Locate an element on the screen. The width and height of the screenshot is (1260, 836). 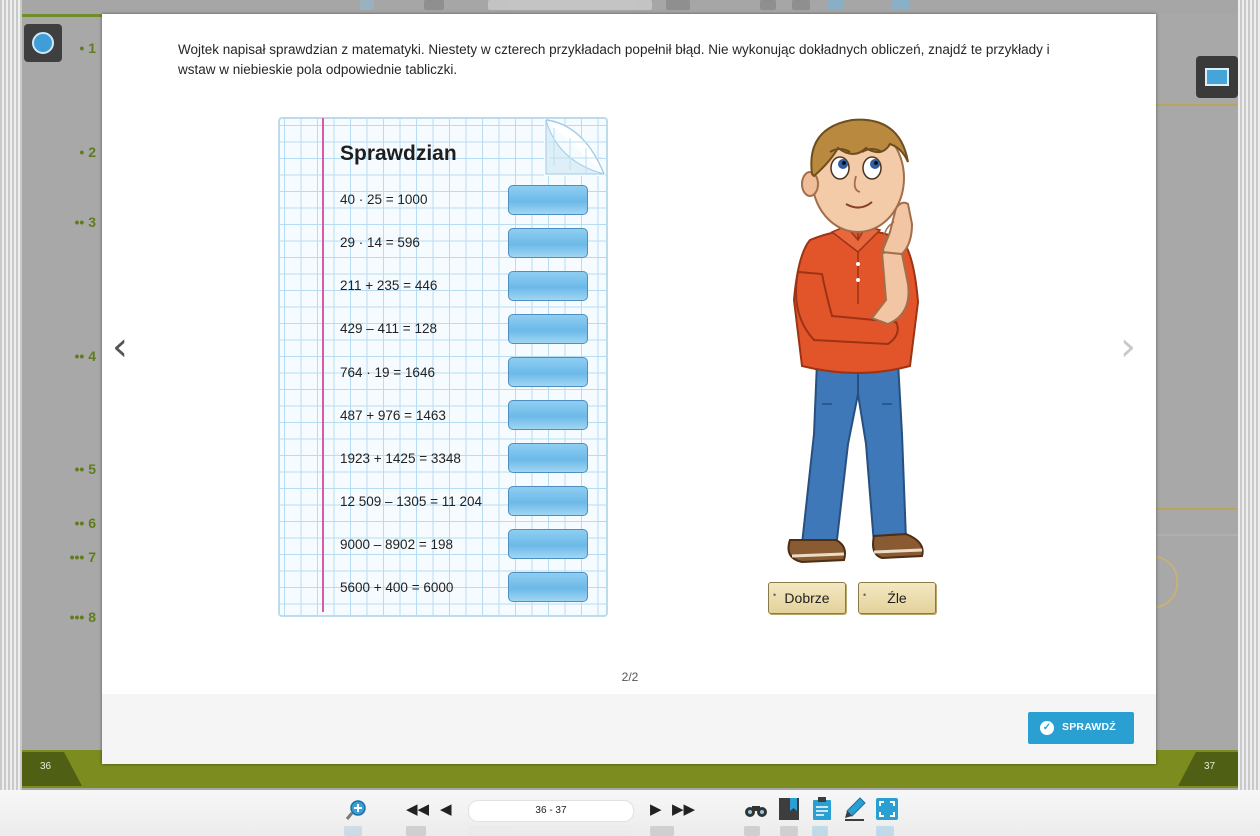
notes-icon is located at coordinates (822, 809).